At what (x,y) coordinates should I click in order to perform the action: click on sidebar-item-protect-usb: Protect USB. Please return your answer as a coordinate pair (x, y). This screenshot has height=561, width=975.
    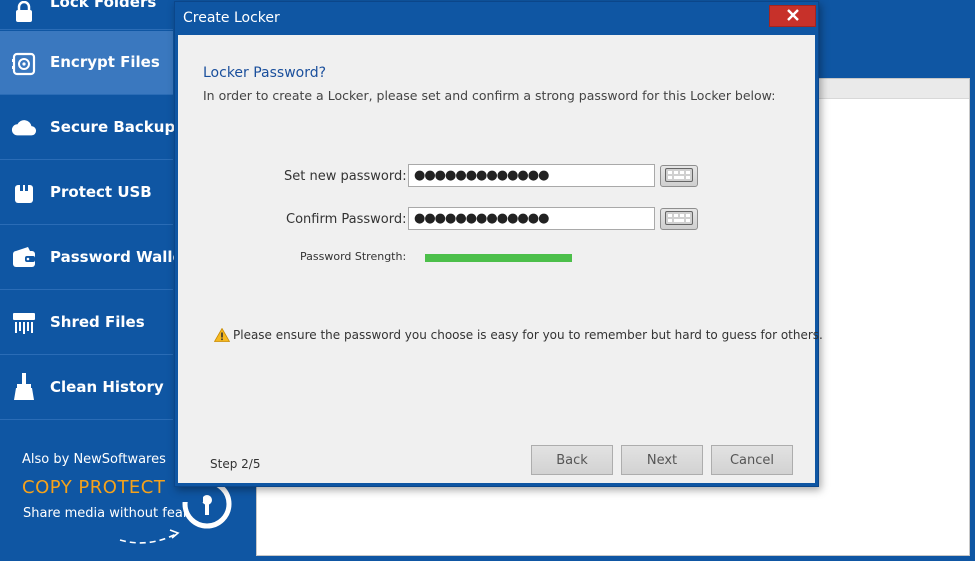
    Looking at the image, I should click on (86, 193).